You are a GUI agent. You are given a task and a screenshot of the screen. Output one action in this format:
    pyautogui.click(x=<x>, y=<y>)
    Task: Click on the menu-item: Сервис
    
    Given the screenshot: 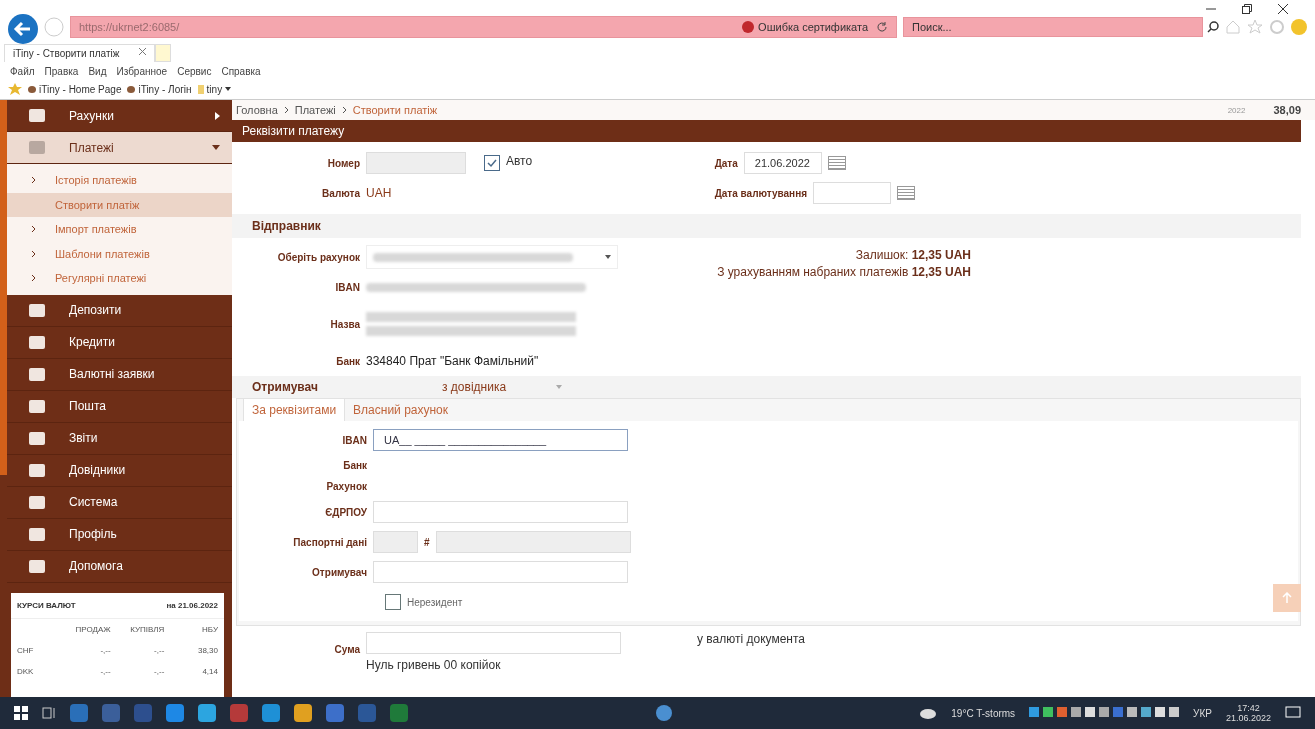 What is the action you would take?
    pyautogui.click(x=194, y=71)
    